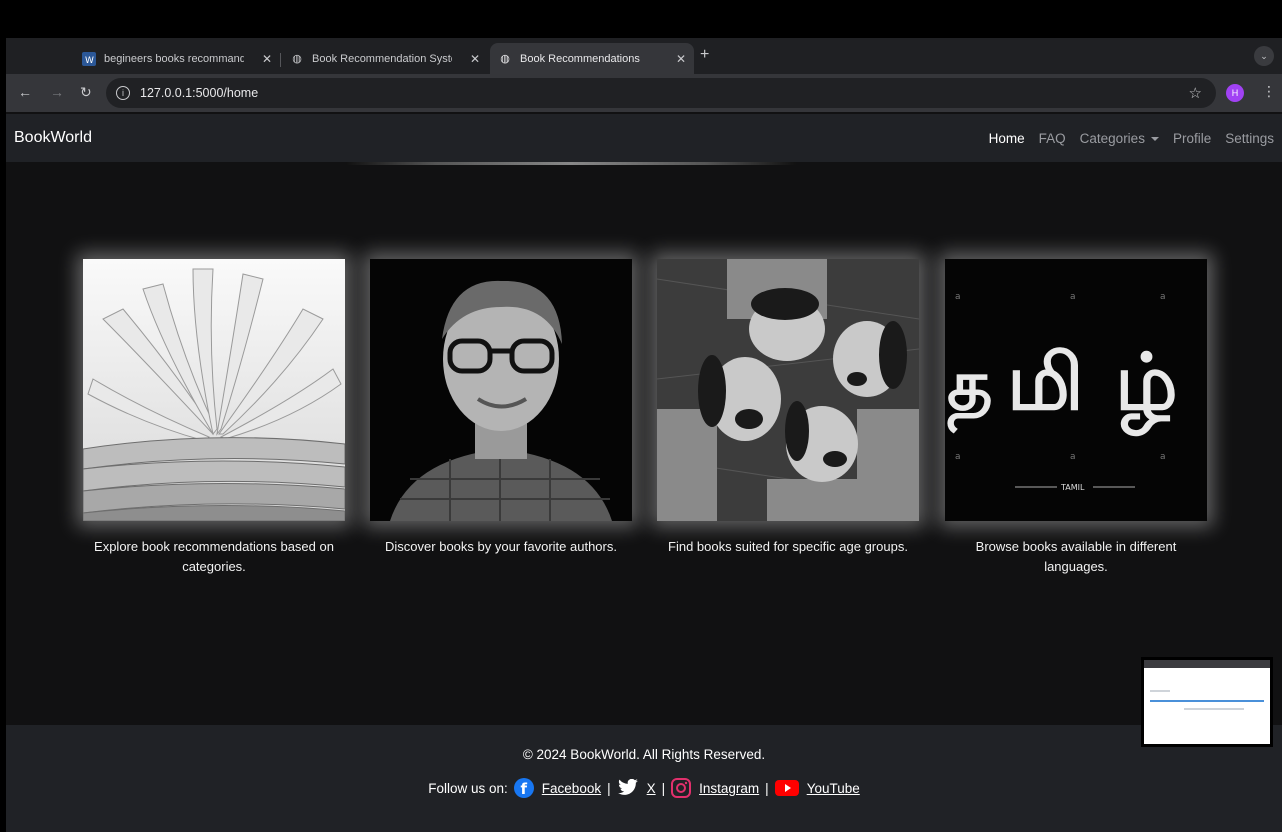 The height and width of the screenshot is (832, 1282). I want to click on svg-text: TAMIL, so click(1072, 487).